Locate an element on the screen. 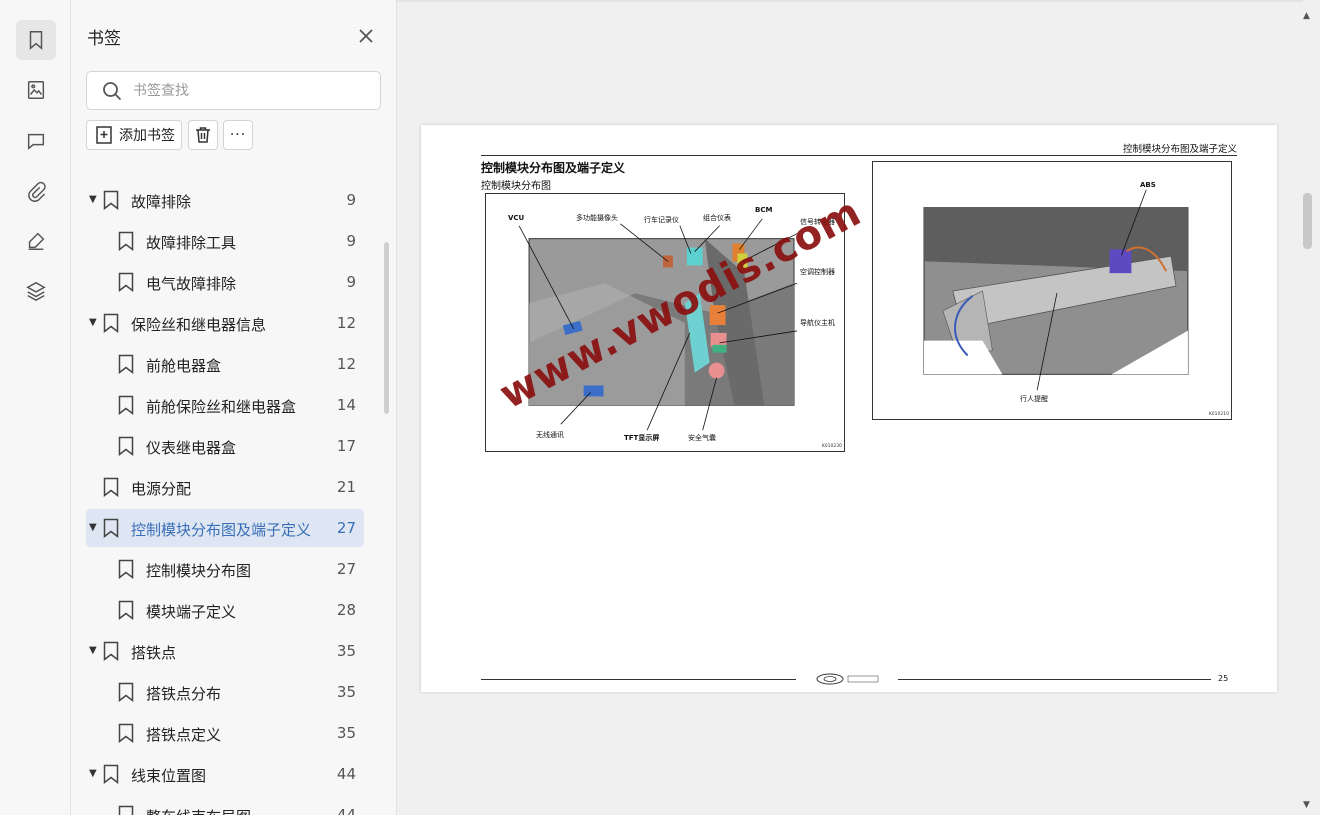  close-icon is located at coordinates (366, 36).